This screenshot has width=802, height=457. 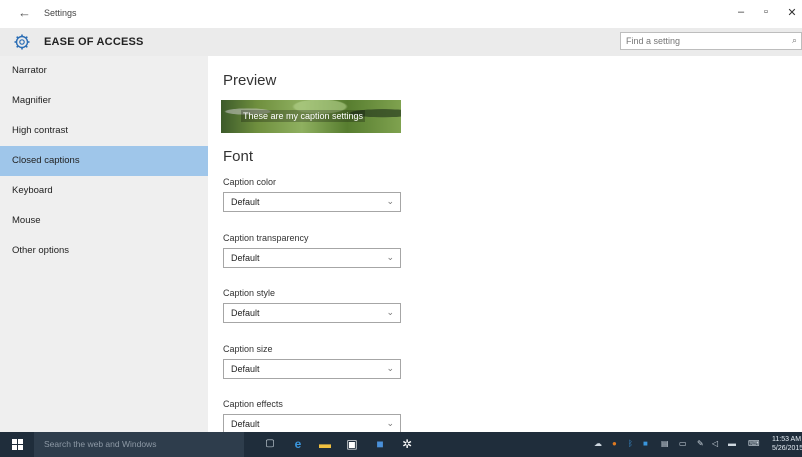 What do you see at coordinates (104, 161) in the screenshot?
I see `sidebar-item-closed-captions: Closed captions` at bounding box center [104, 161].